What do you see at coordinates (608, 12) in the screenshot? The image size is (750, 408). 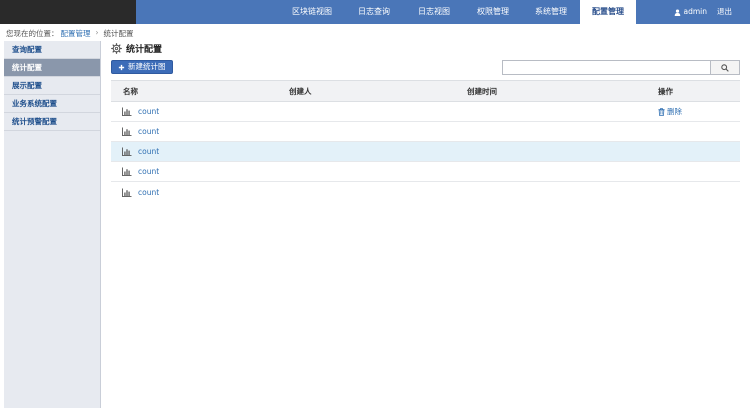 I see `nav-item-config: 配置管理` at bounding box center [608, 12].